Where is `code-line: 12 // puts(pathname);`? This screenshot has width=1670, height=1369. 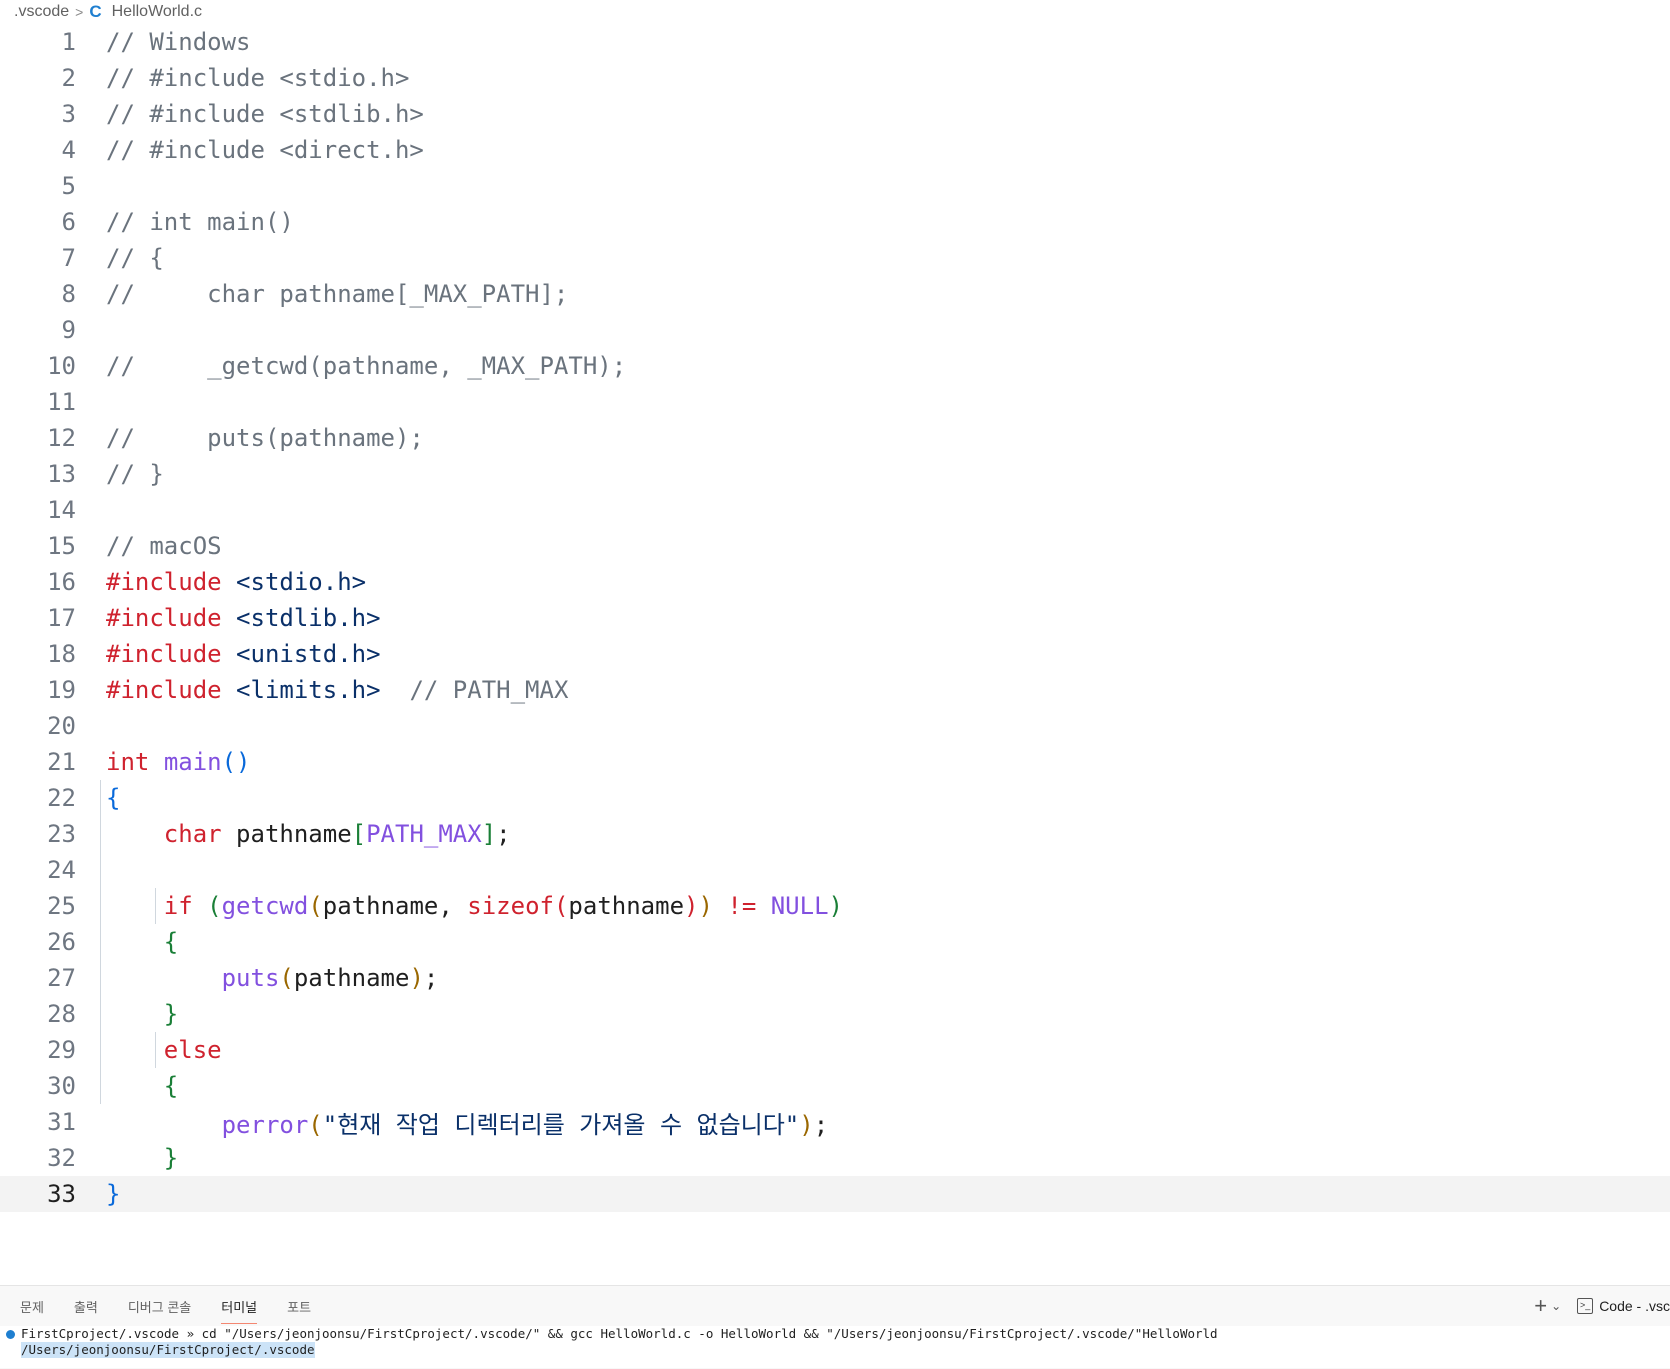
code-line: 12 // puts(pathname); is located at coordinates (835, 438).